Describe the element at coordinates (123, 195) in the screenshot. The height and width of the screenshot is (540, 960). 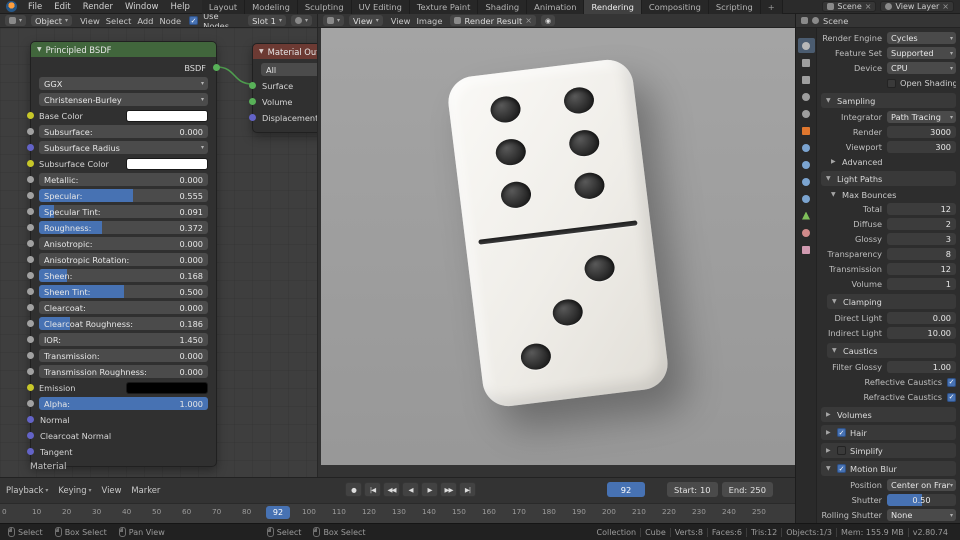
I see `value-slider: Specular: 0.555` at that location.